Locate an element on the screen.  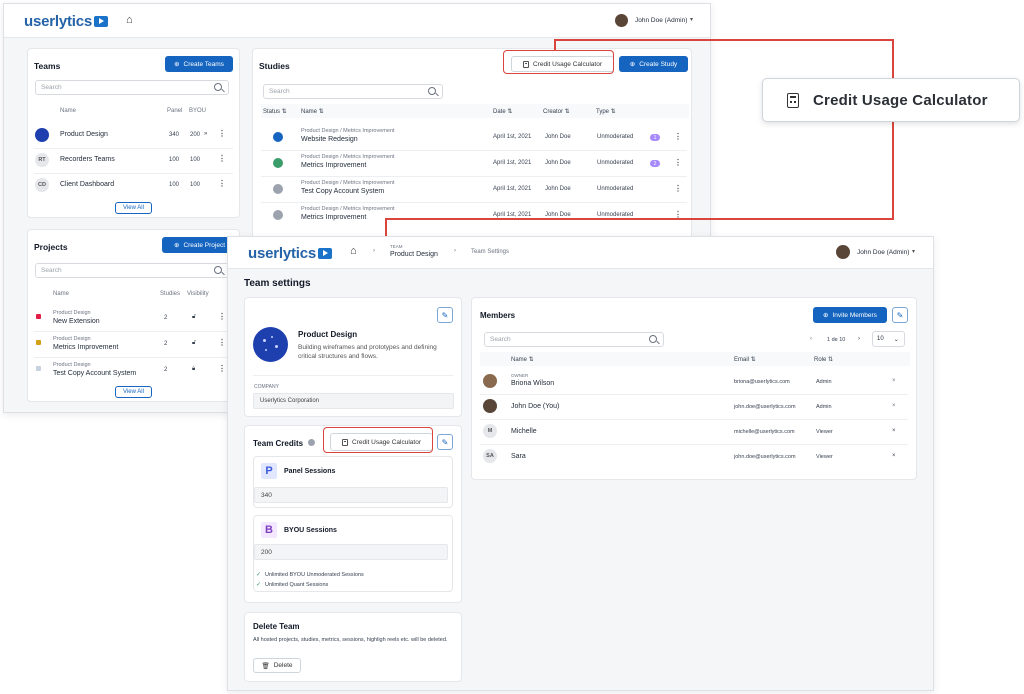
col-email: Email ⇅ is located at coordinates (745, 359).